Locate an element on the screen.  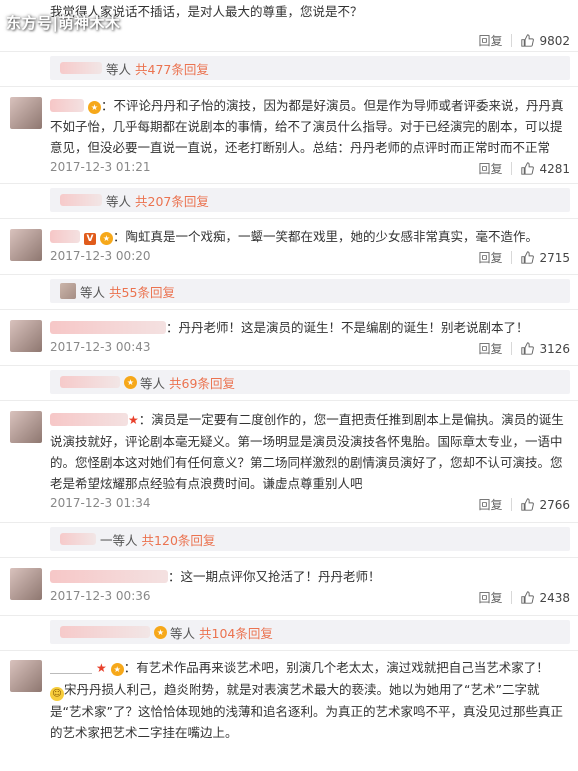
like-button: 2715 is located at coordinates (545, 258).